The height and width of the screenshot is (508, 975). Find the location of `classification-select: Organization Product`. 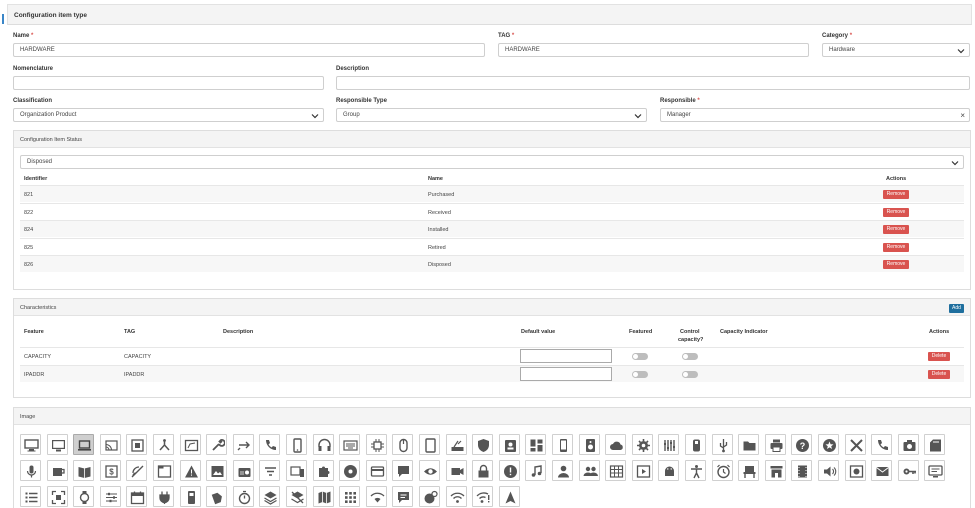

classification-select: Organization Product is located at coordinates (168, 115).